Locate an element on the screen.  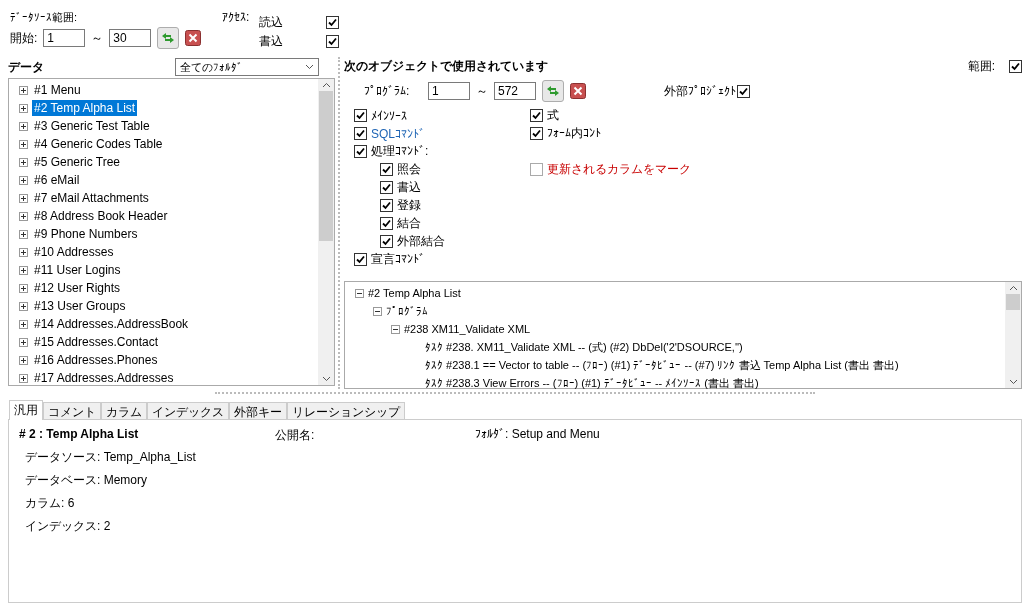
tab: インデックス is located at coordinates (188, 410).